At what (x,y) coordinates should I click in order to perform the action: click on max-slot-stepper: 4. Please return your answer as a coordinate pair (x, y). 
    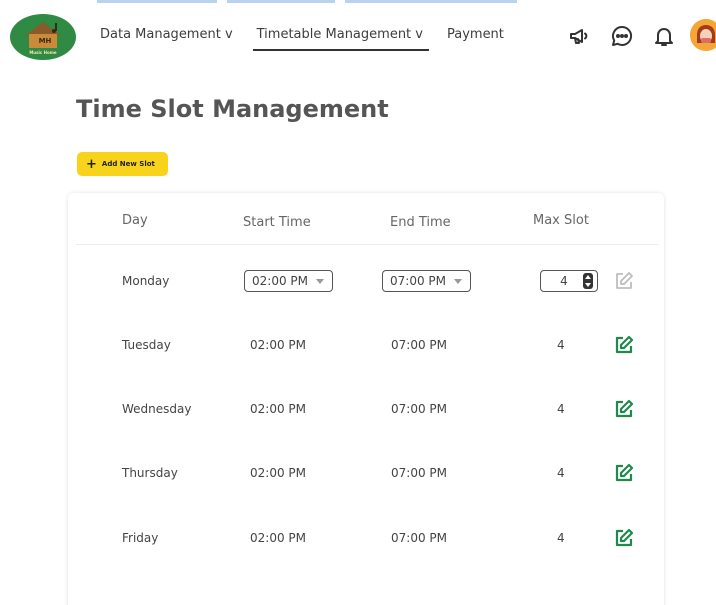
    Looking at the image, I should click on (569, 281).